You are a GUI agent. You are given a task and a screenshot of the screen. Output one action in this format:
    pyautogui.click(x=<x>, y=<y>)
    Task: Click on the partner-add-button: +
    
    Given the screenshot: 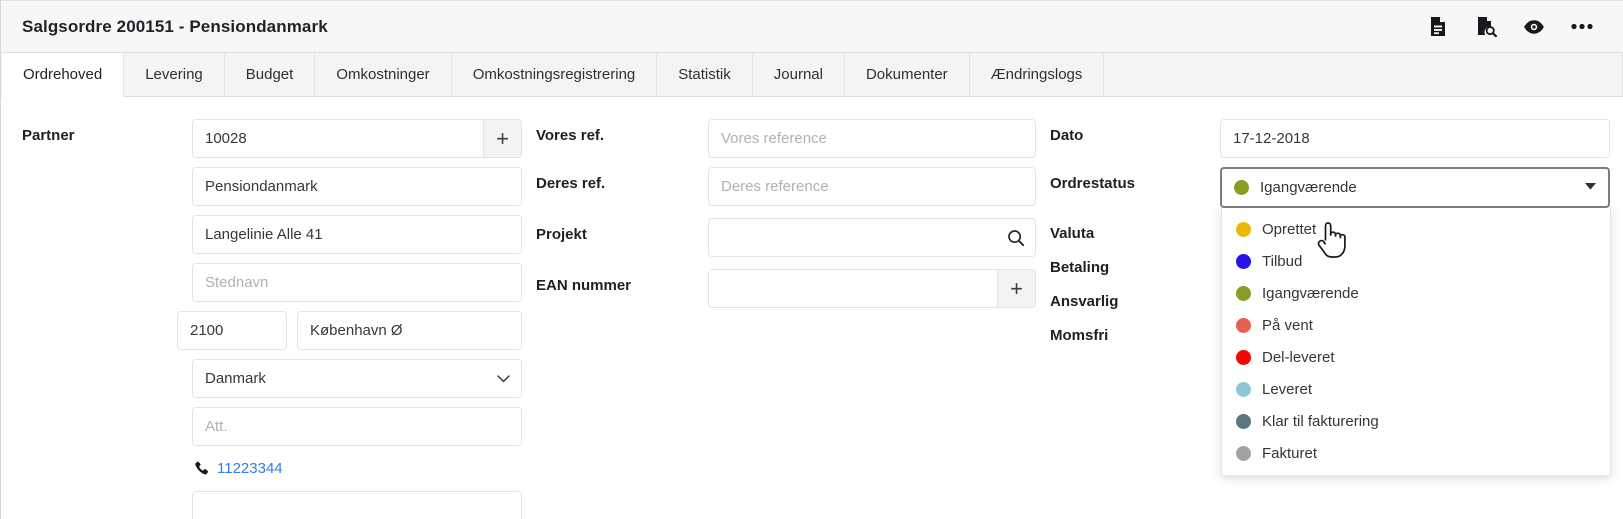 What is the action you would take?
    pyautogui.click(x=502, y=138)
    